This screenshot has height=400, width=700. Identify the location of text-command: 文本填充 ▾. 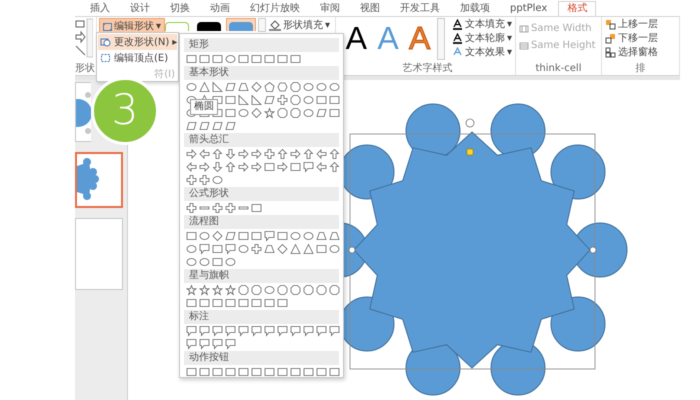
(481, 24).